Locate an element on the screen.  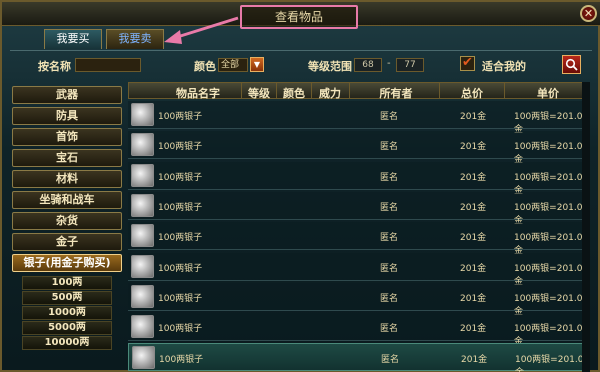
color-filter-label: 颜色 is located at coordinates (205, 66).